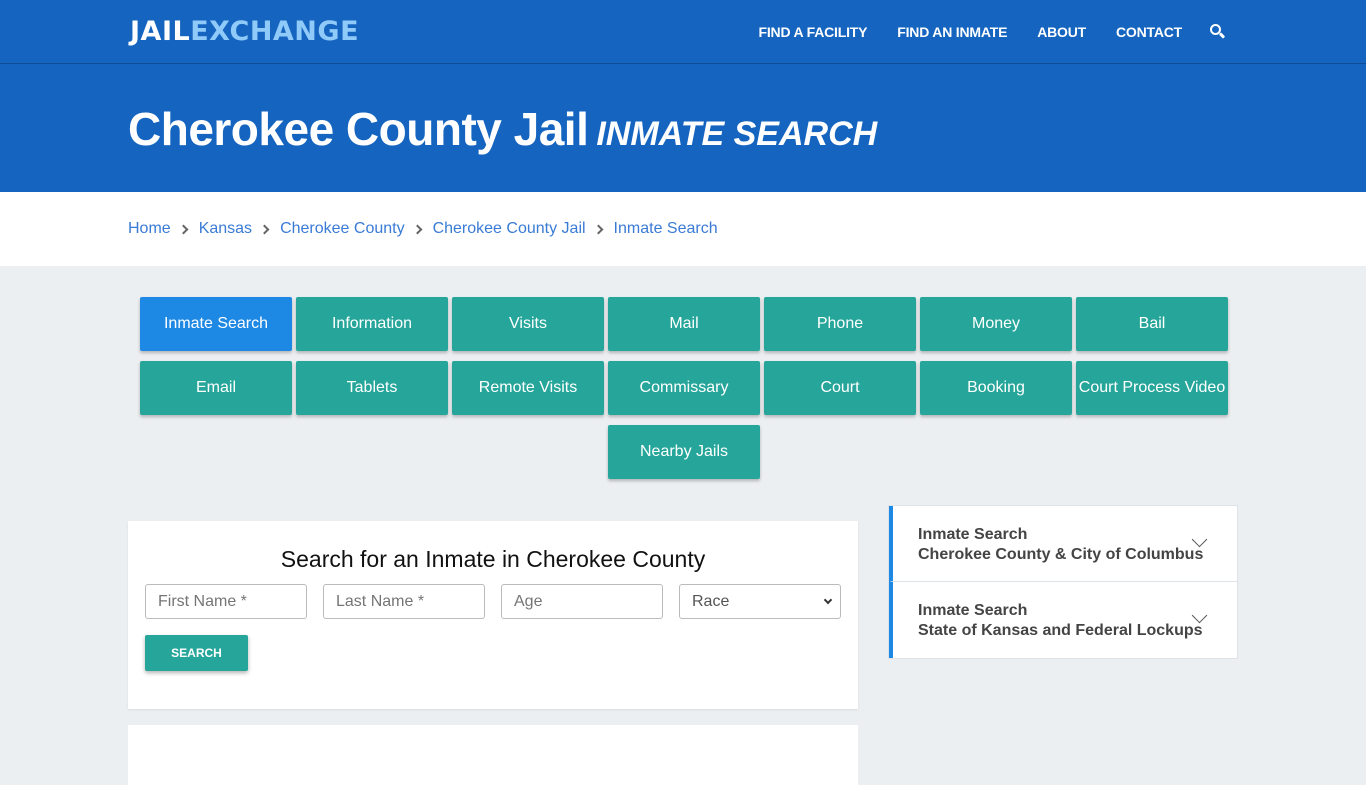 Image resolution: width=1366 pixels, height=785 pixels. Describe the element at coordinates (1061, 554) in the screenshot. I see `accordion-title-line2: Cherokee County & City of Columbus` at that location.